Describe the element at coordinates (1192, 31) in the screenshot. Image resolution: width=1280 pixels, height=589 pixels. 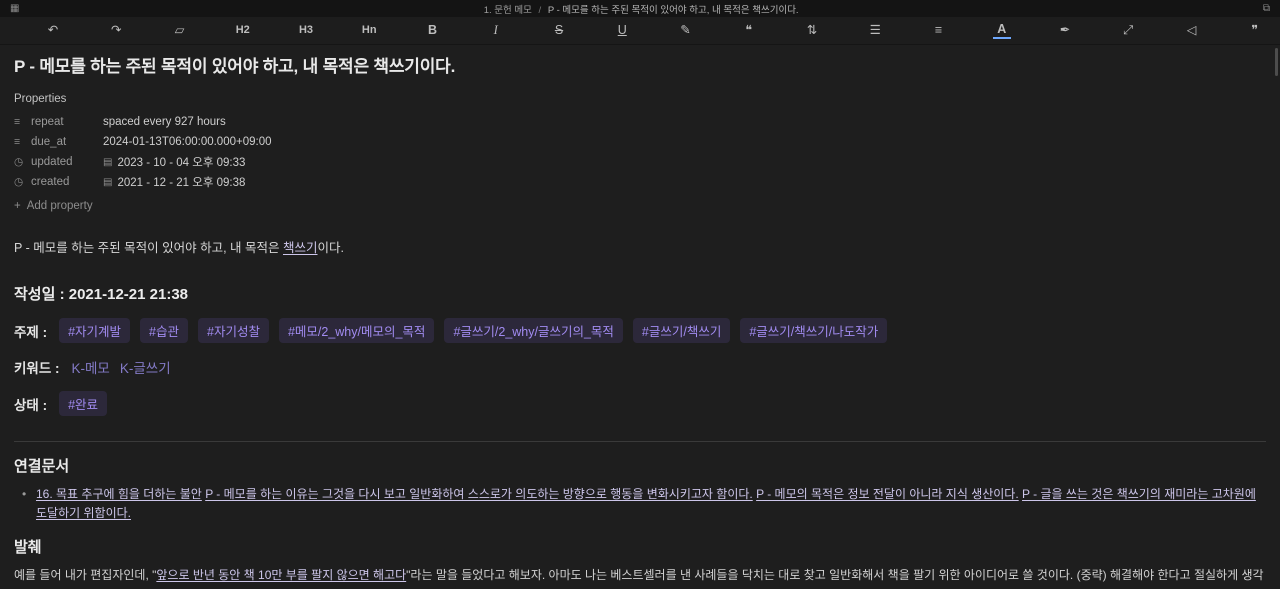
I see `speaker-icon: ◁` at that location.